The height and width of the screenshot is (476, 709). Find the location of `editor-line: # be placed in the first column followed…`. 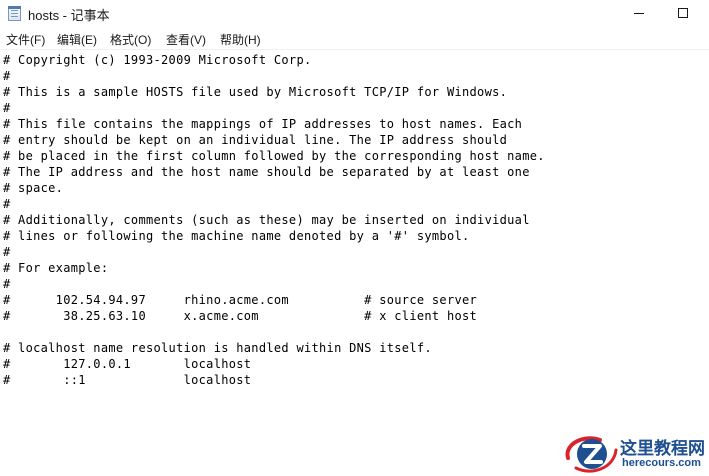

editor-line: # be placed in the first column followed… is located at coordinates (274, 156).